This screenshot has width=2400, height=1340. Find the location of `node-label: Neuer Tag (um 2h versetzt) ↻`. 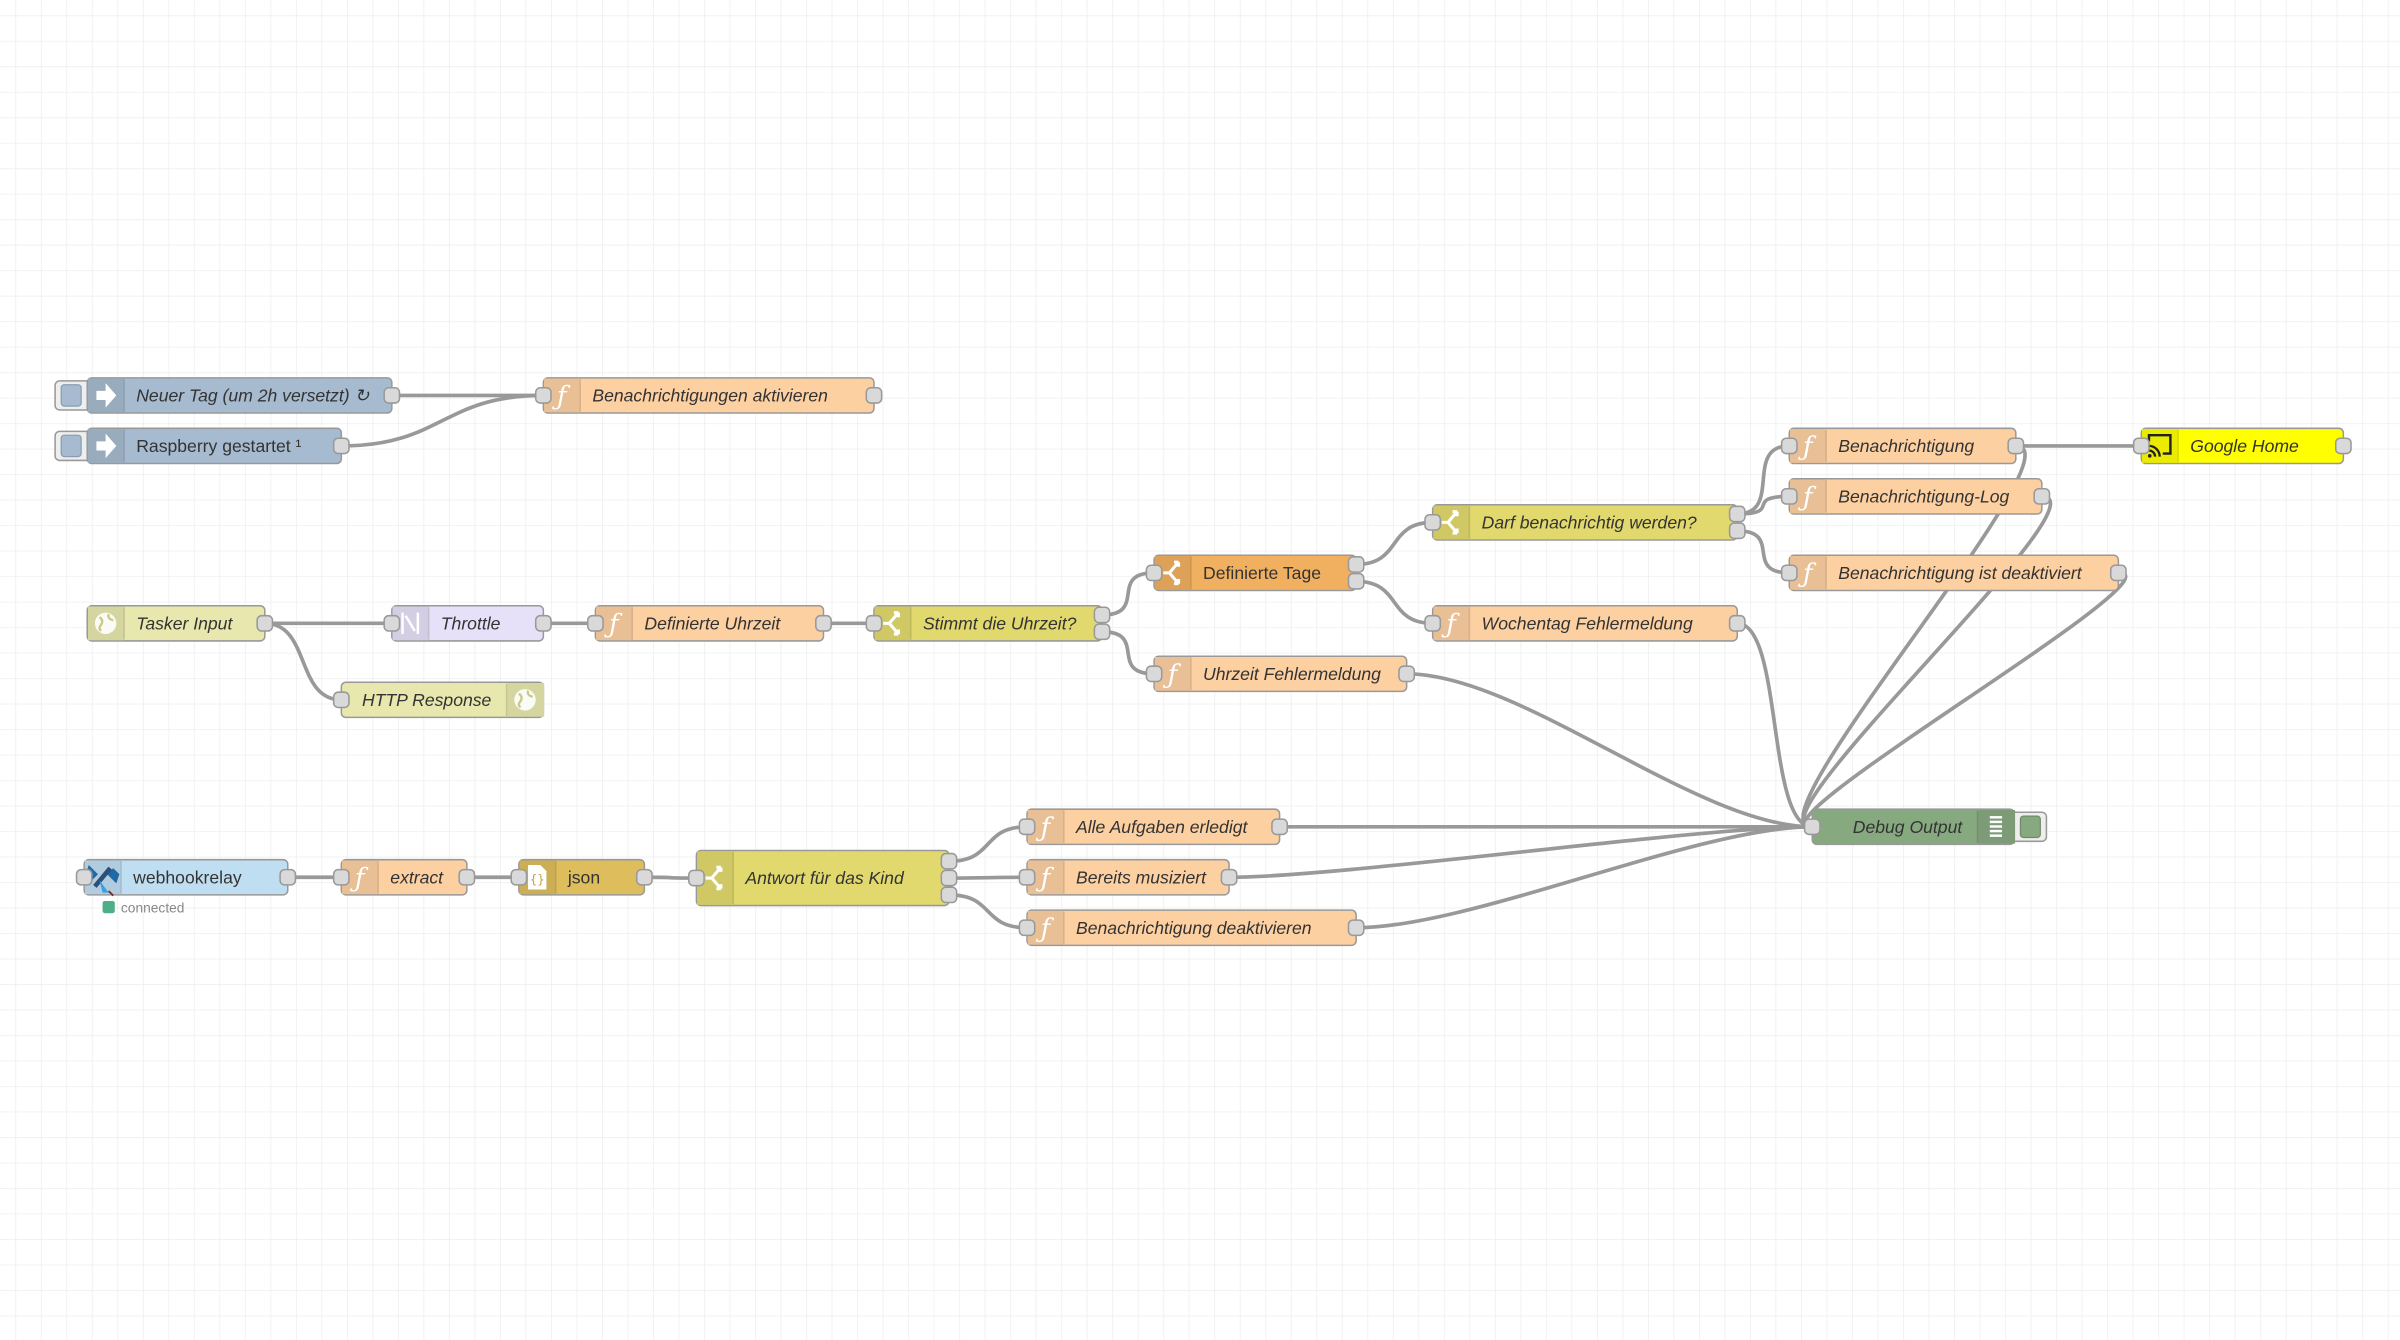

node-label: Neuer Tag (um 2h versetzt) ↻ is located at coordinates (252, 396).